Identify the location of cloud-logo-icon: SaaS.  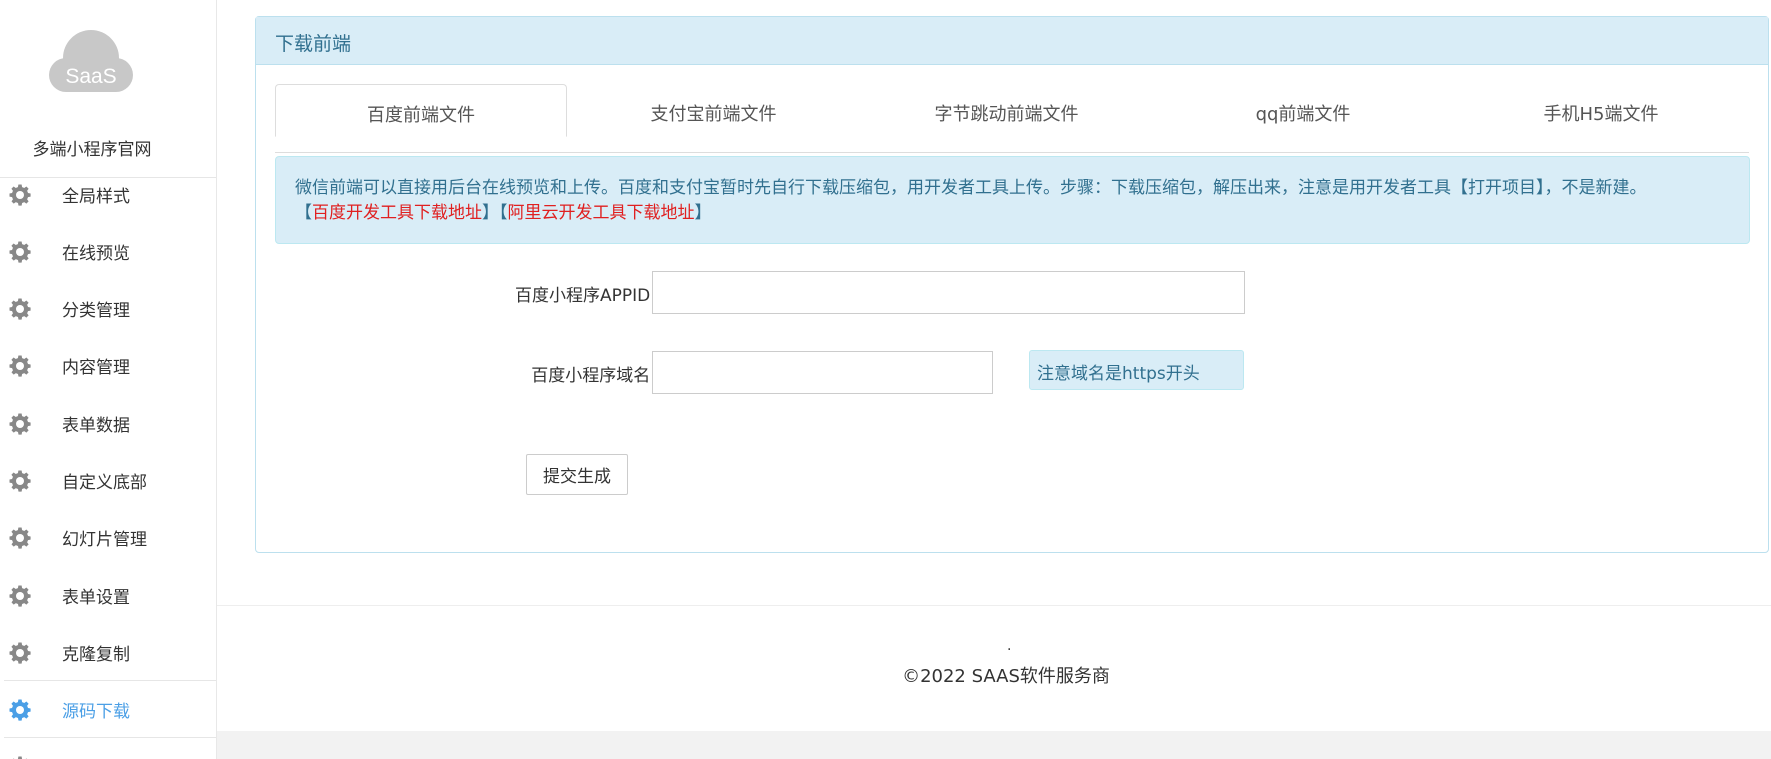
(91, 61).